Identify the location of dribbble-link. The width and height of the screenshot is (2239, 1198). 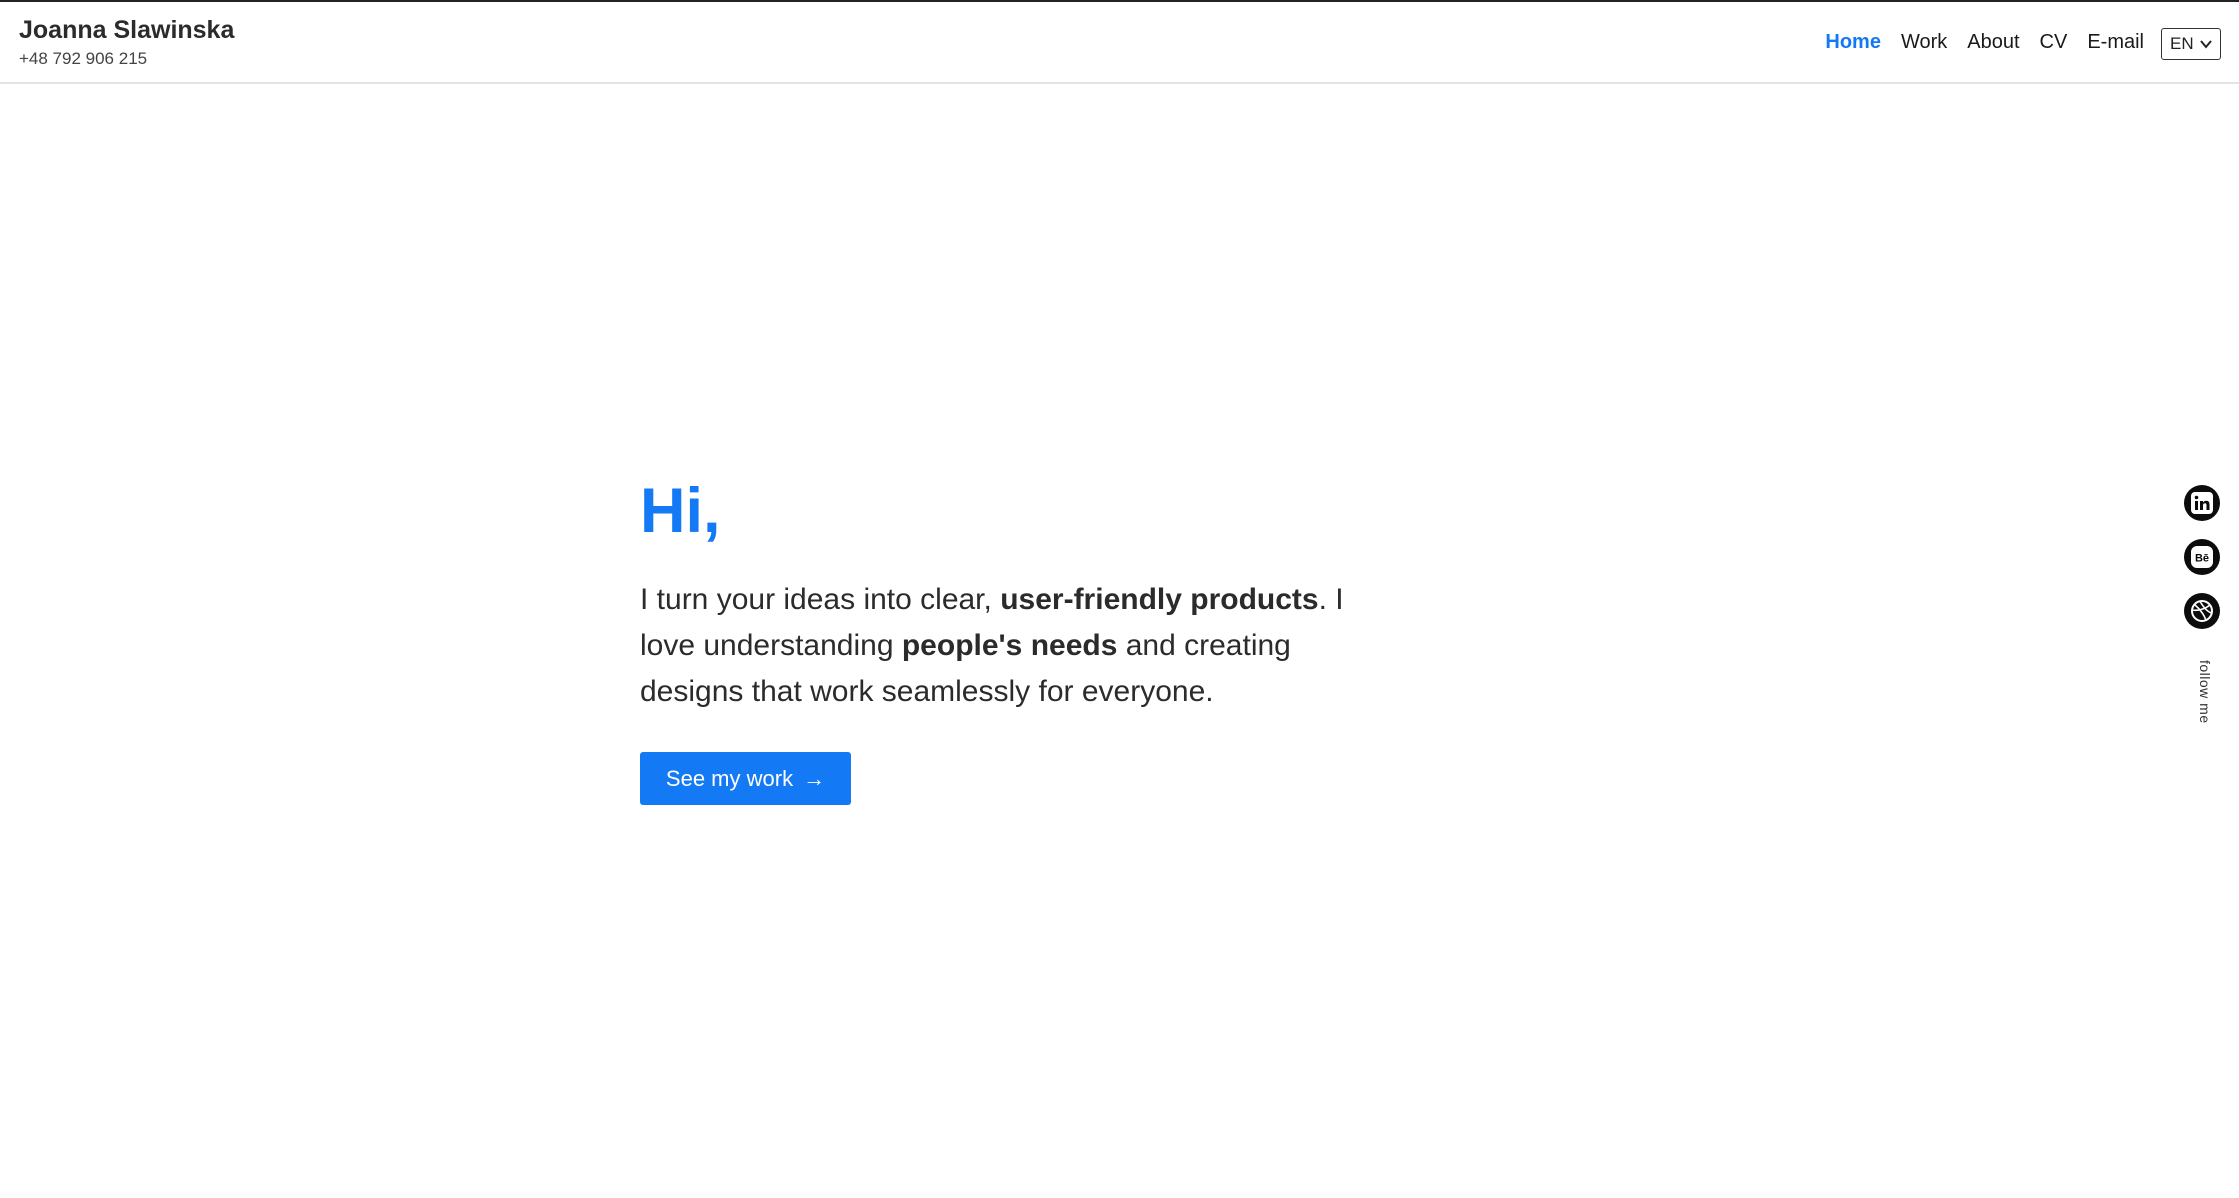
(2202, 611).